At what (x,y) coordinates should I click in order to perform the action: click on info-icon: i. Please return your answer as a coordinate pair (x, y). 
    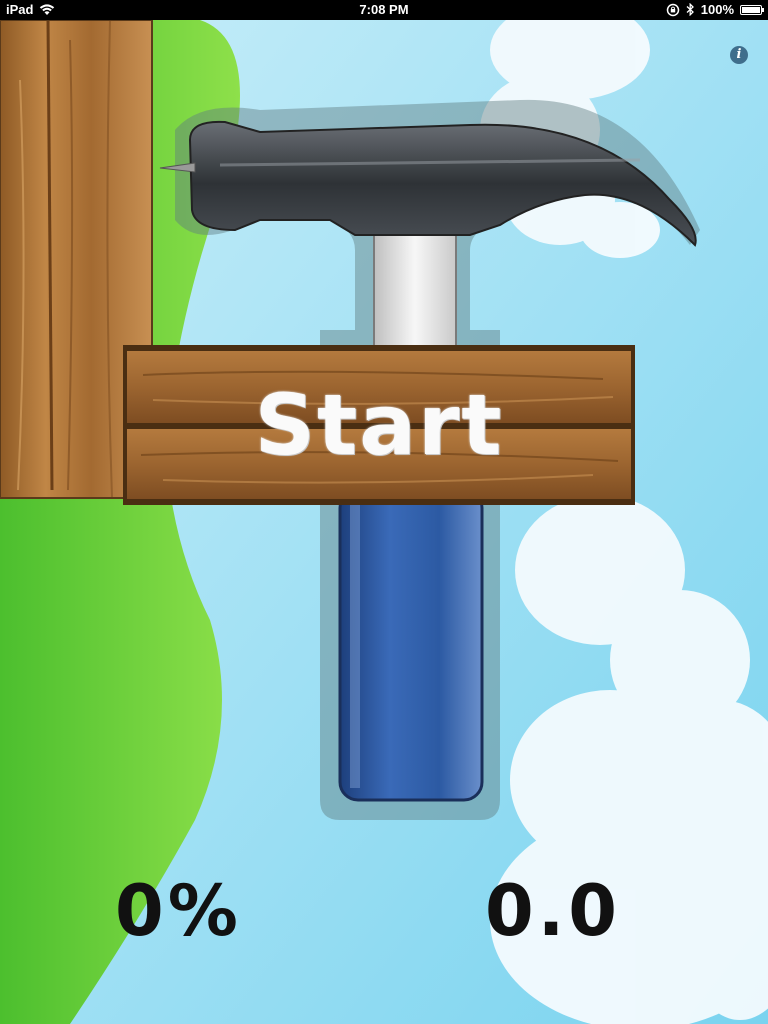
    Looking at the image, I should click on (739, 54).